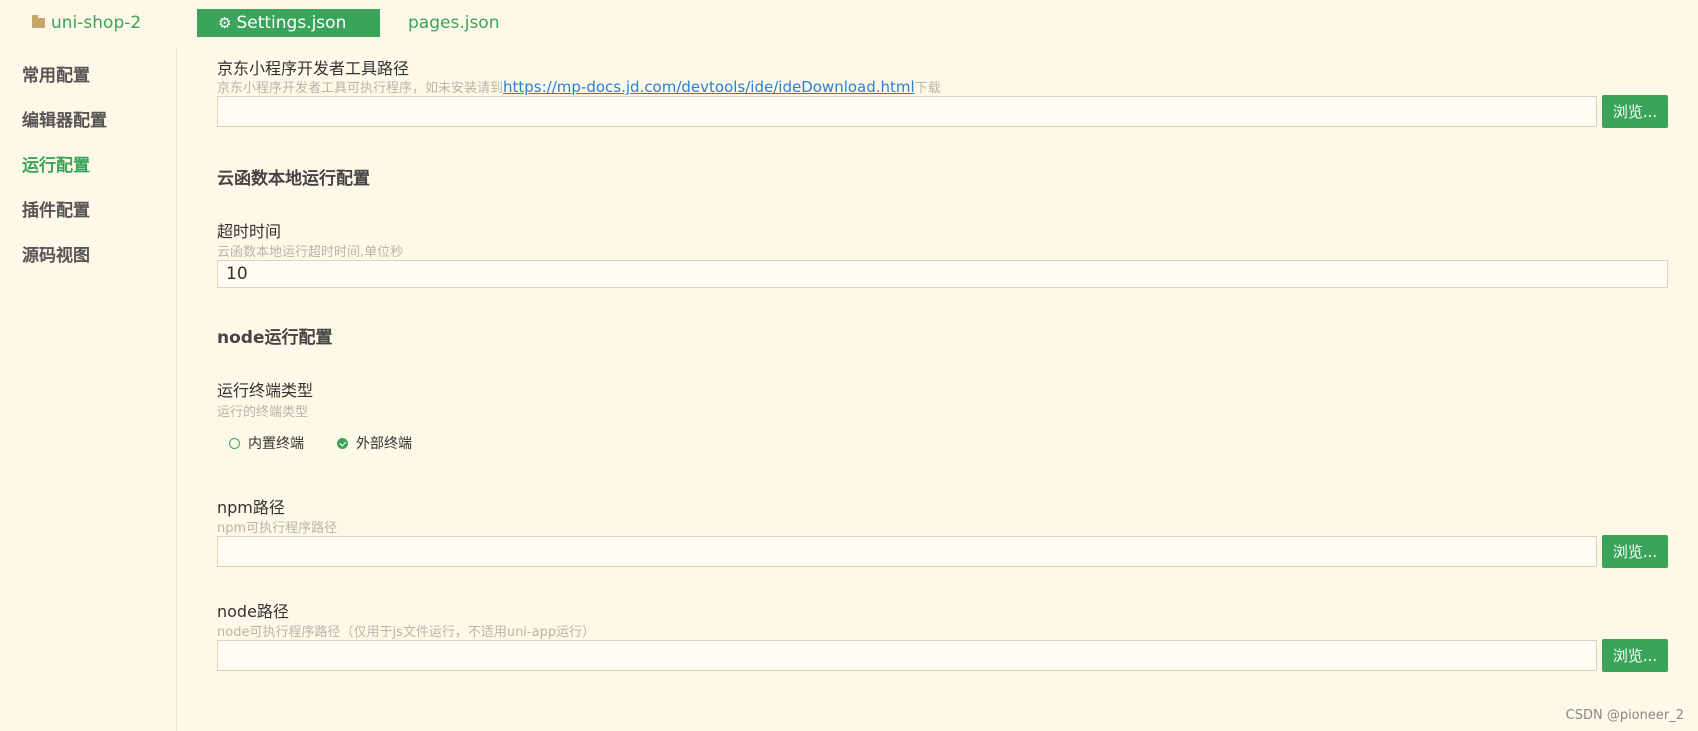 Image resolution: width=1698 pixels, height=731 pixels. What do you see at coordinates (384, 444) in the screenshot?
I see `radio-external-label: 外部终端` at bounding box center [384, 444].